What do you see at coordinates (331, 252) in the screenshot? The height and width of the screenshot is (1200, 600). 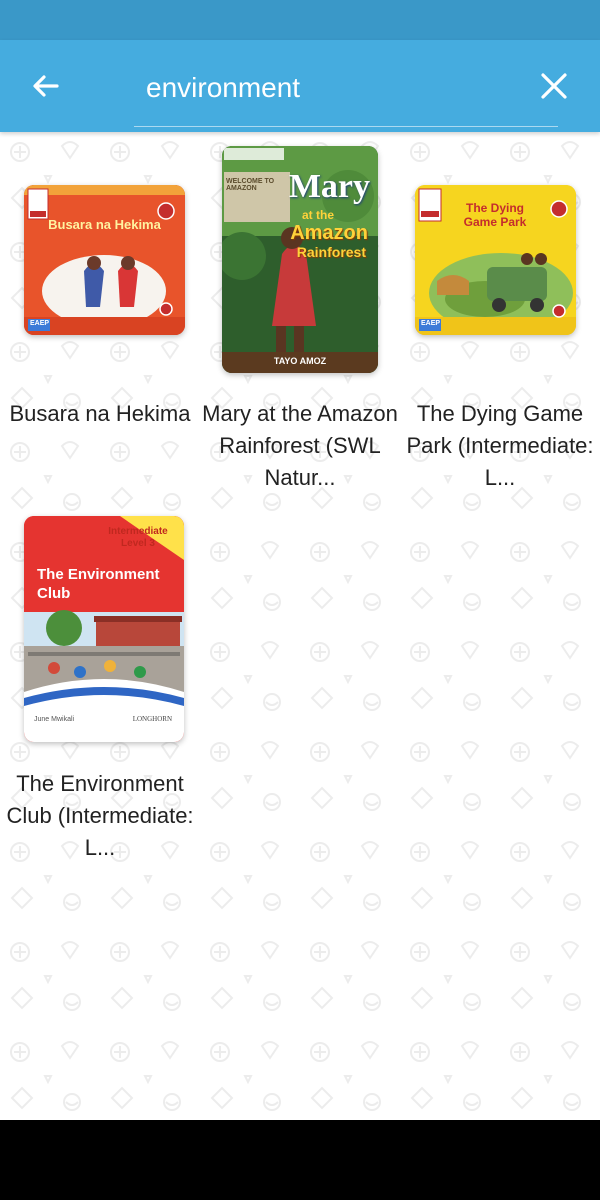 I see `cover-heading-rainforest: Rainforest` at bounding box center [331, 252].